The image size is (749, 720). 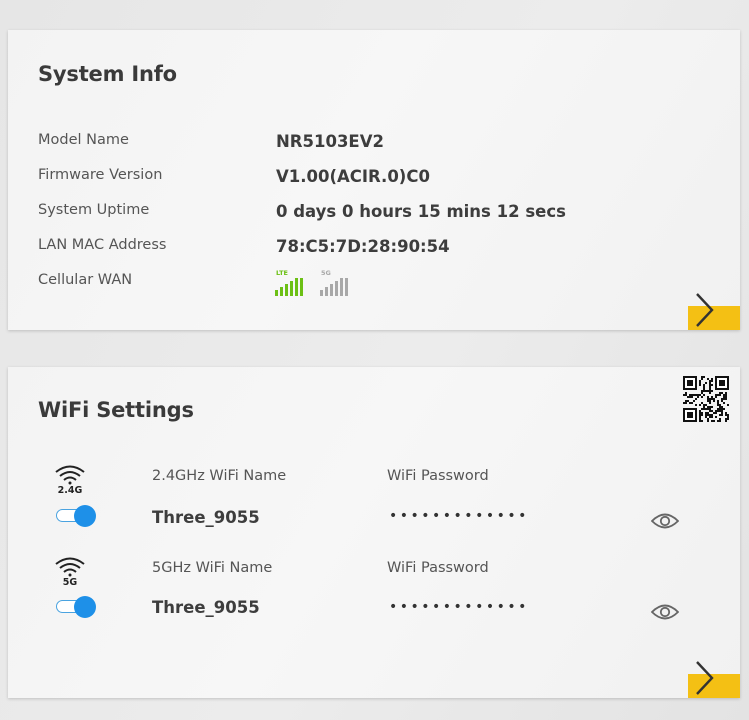 What do you see at coordinates (706, 399) in the screenshot?
I see `qr-code-icon` at bounding box center [706, 399].